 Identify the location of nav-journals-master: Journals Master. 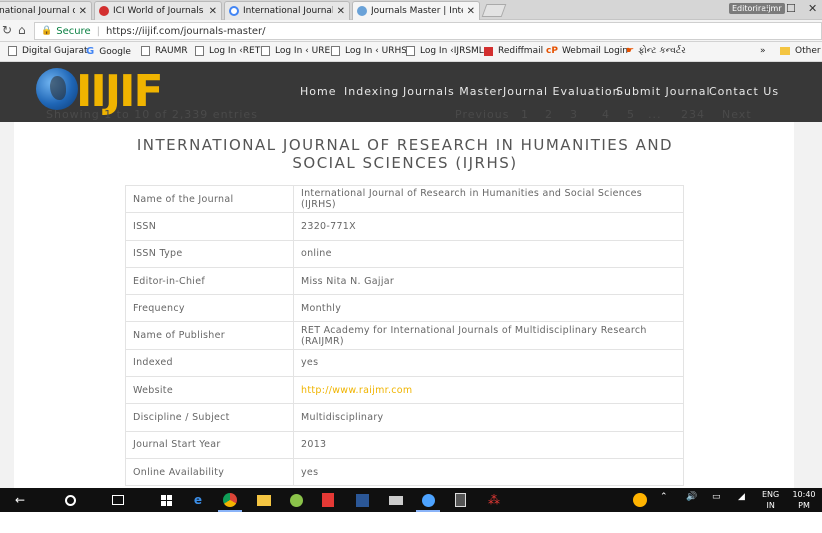
(453, 91).